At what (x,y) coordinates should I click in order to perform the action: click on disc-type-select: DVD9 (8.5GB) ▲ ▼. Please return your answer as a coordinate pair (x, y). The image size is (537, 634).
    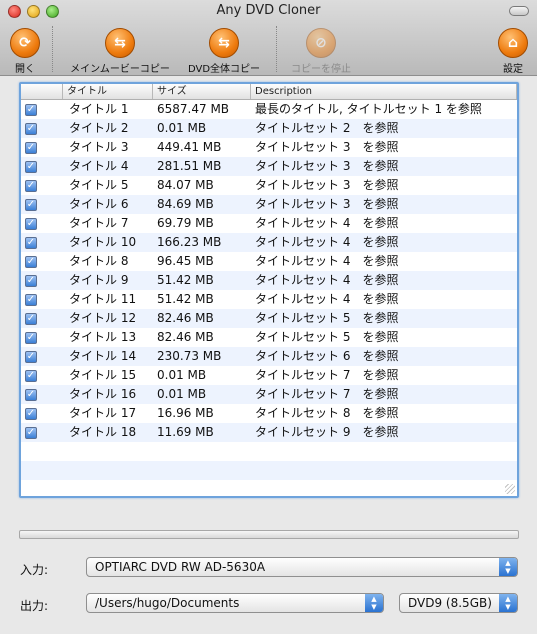
    Looking at the image, I should click on (458, 603).